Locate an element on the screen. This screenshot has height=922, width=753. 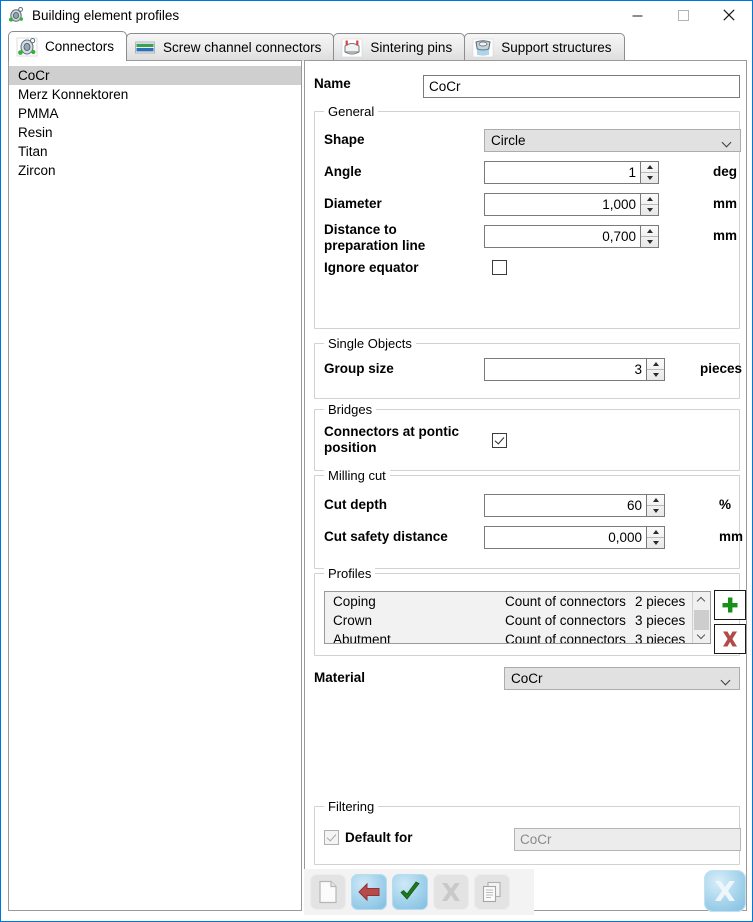
filtering-group-title: Filtering is located at coordinates (351, 806).